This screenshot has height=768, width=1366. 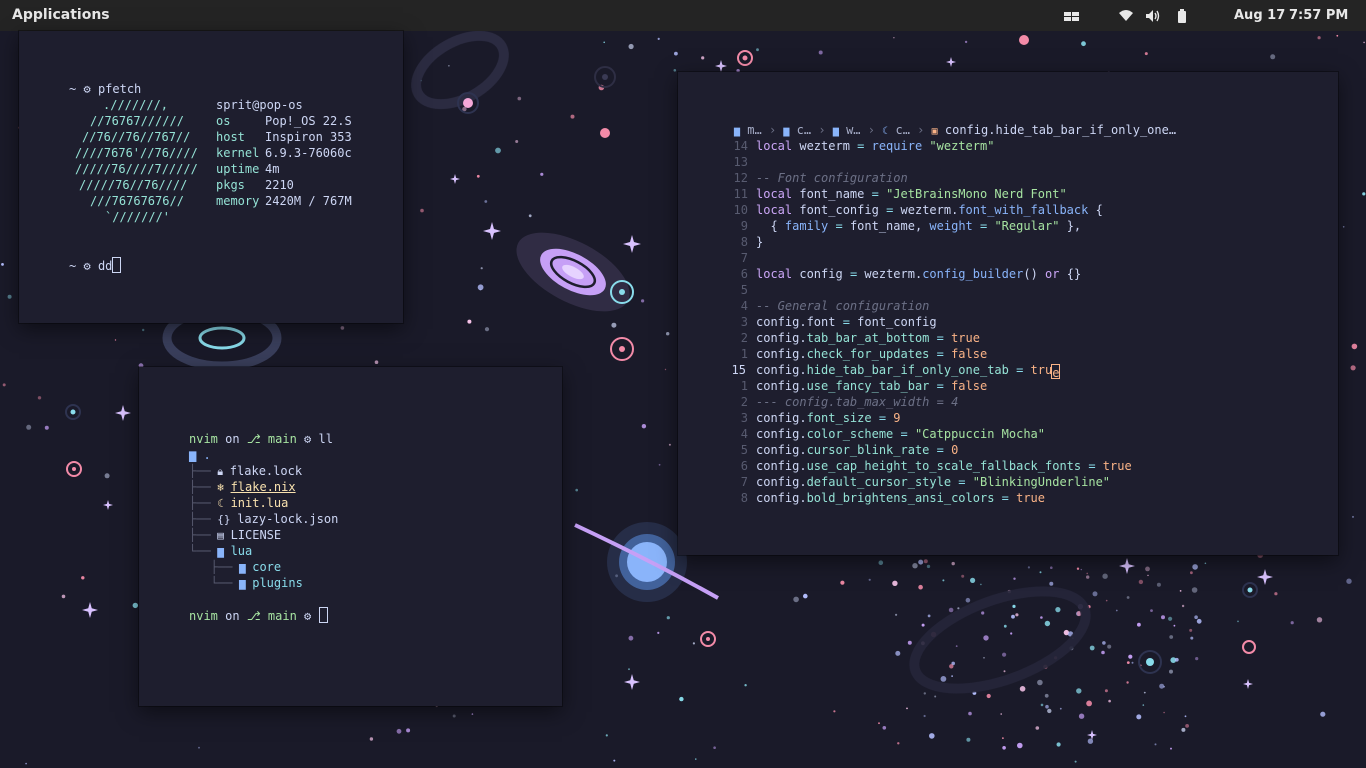 What do you see at coordinates (224, 519) in the screenshot?
I see `json-icon: {}` at bounding box center [224, 519].